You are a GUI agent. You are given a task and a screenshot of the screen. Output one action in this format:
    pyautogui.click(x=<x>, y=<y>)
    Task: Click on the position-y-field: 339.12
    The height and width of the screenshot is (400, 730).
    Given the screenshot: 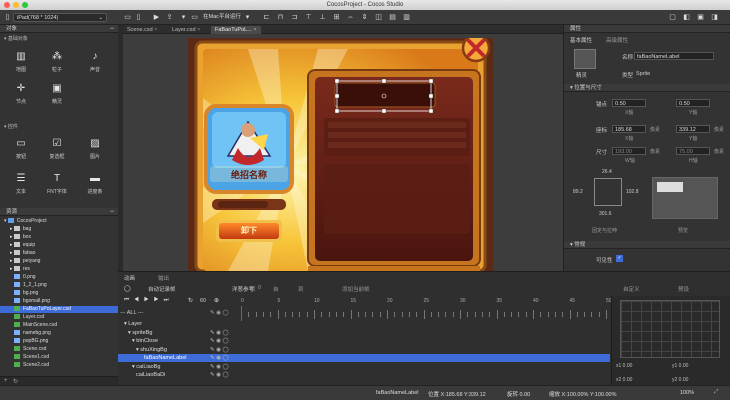 What is the action you would take?
    pyautogui.click(x=693, y=129)
    